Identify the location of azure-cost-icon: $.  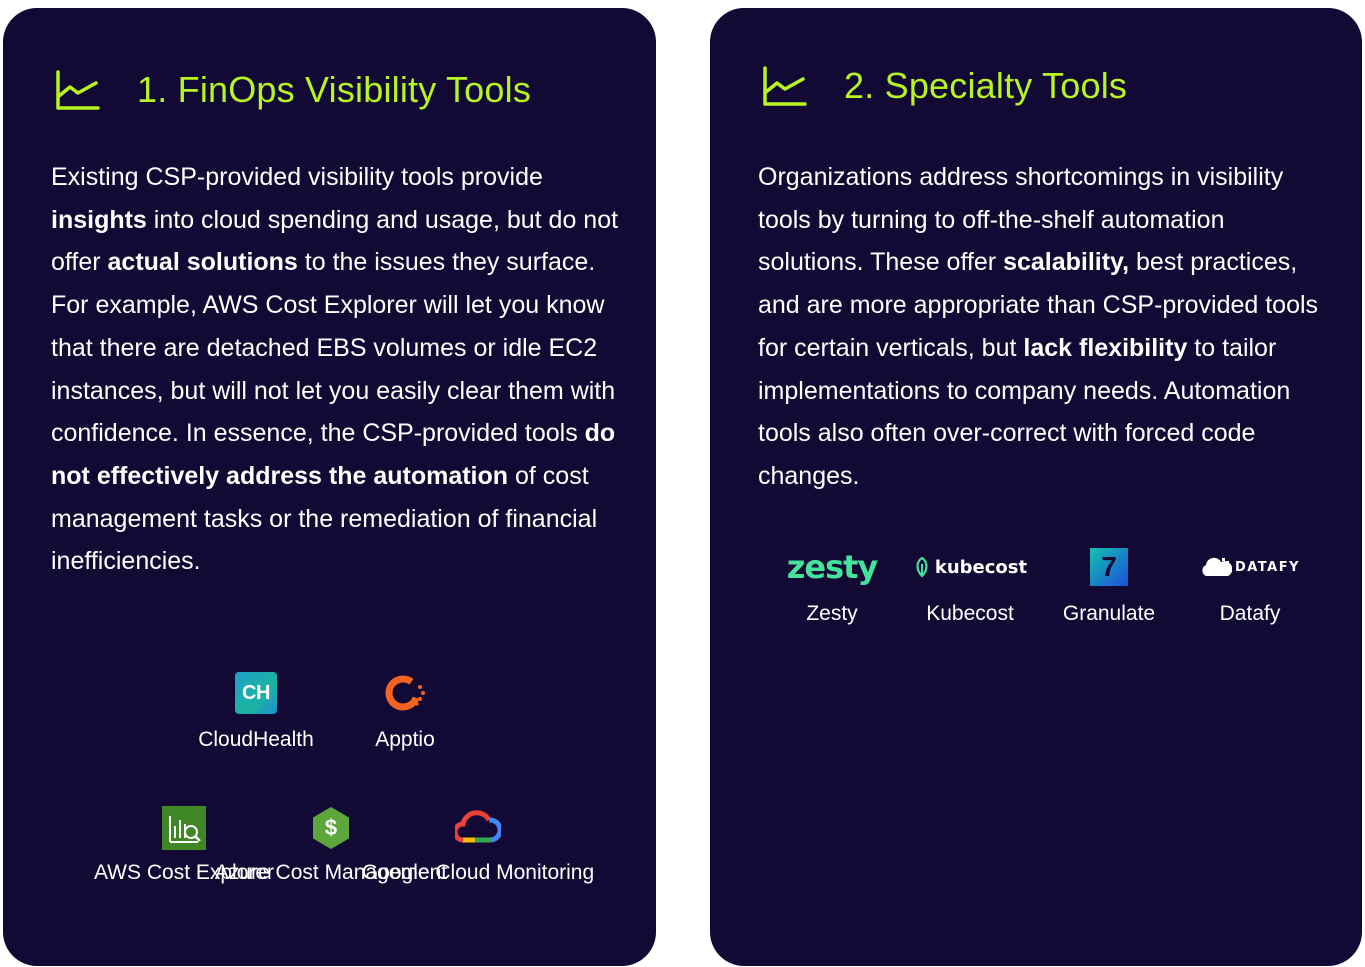
(331, 828).